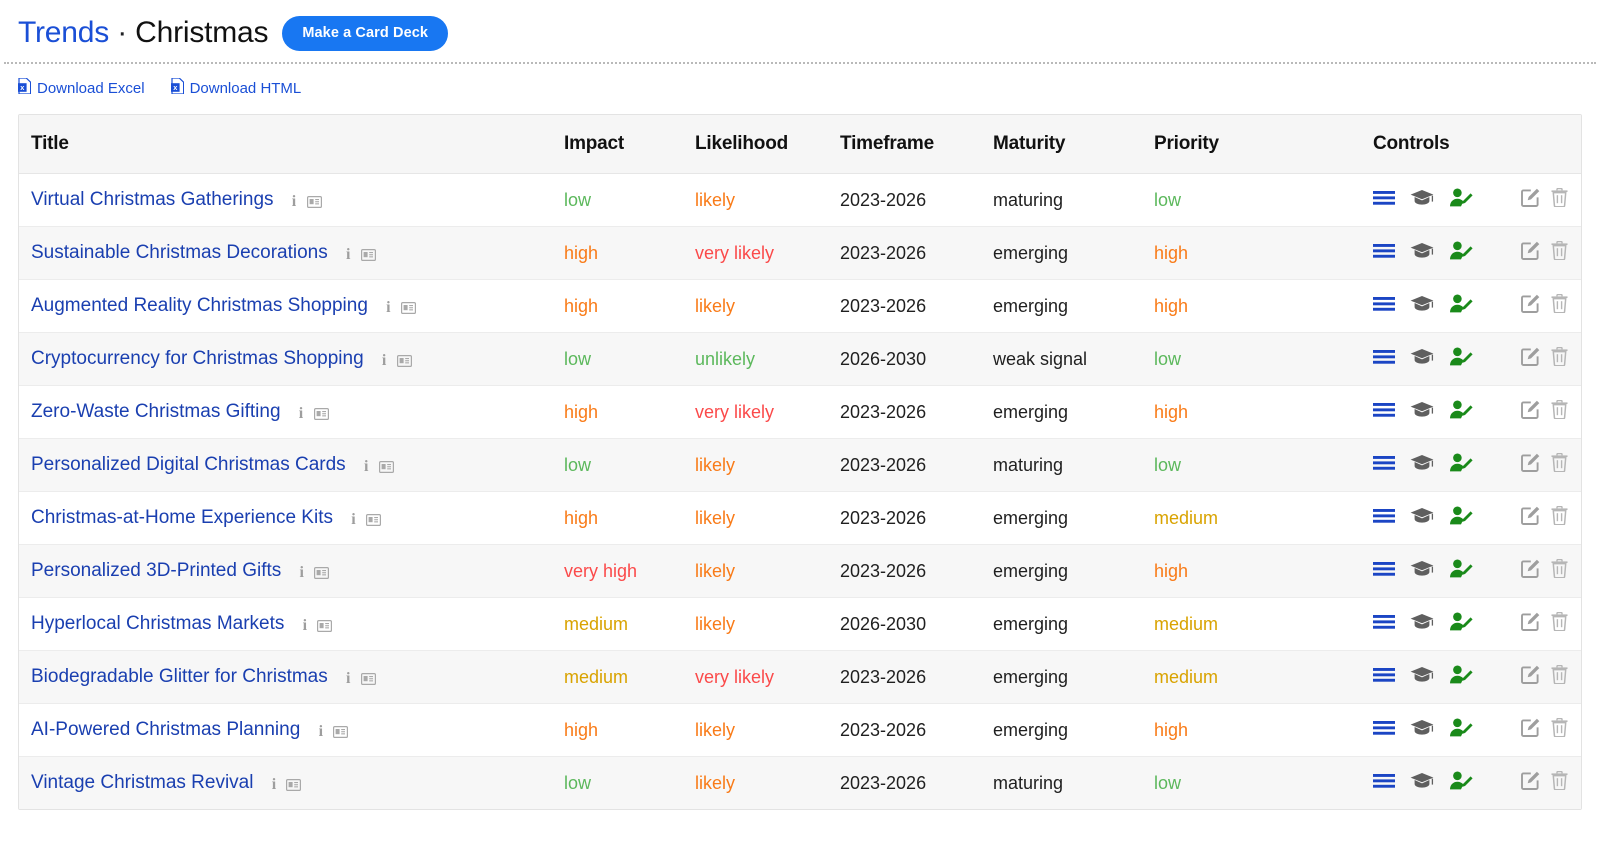 Image resolution: width=1600 pixels, height=862 pixels. Describe the element at coordinates (157, 624) in the screenshot. I see `trend-title-link: Hyperlocal Christmas Markets` at that location.